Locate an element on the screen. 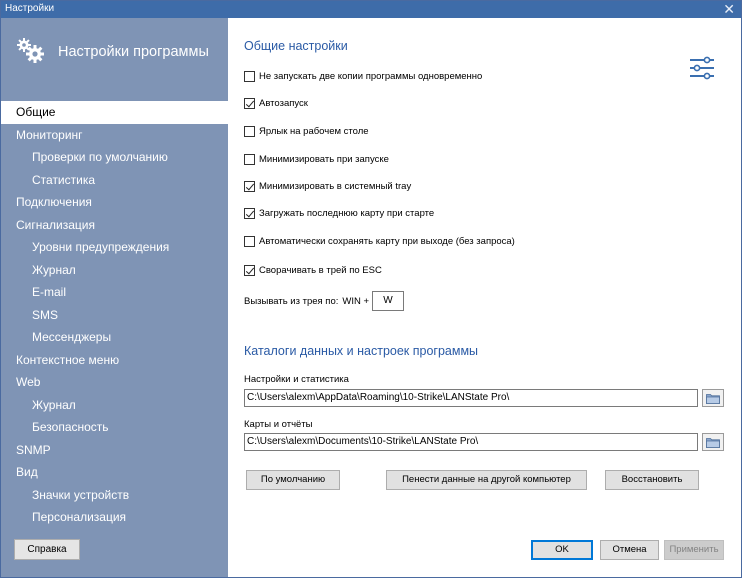  sidebar-header: Настройки программы is located at coordinates (120, 49).